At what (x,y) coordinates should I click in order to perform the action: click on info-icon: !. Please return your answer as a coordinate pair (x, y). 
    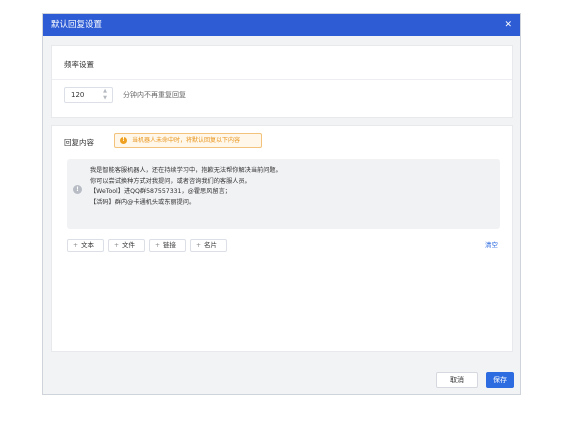
    Looking at the image, I should click on (77, 189).